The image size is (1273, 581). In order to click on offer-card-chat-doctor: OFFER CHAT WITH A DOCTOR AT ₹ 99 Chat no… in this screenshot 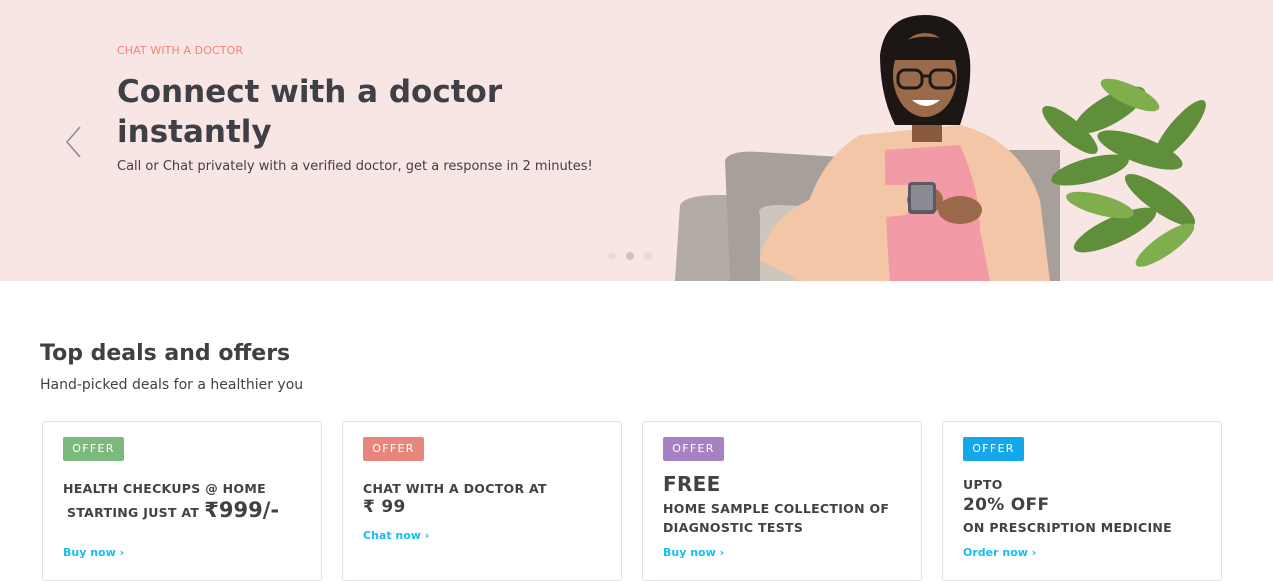, I will do `click(482, 501)`.